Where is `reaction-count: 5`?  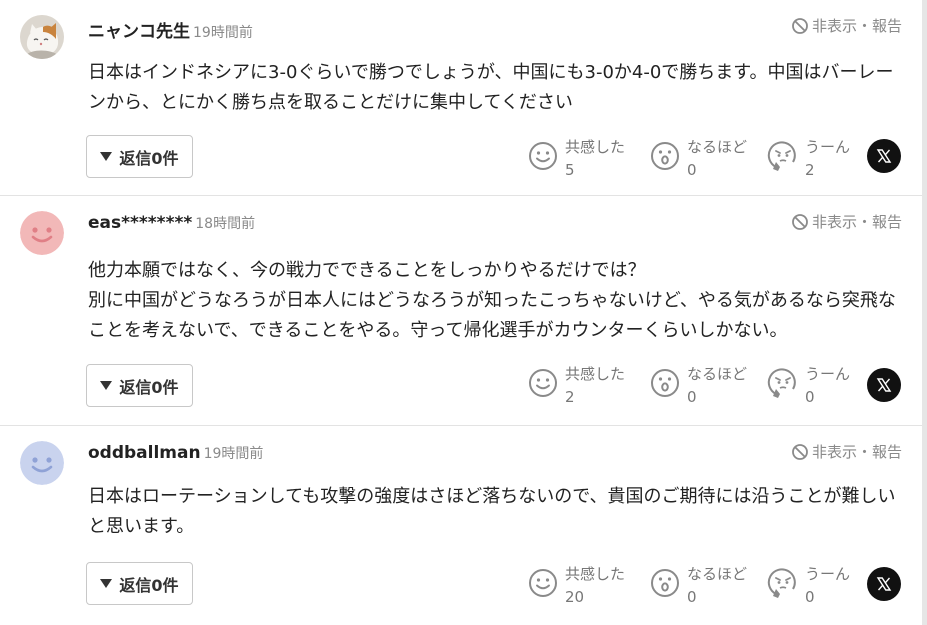
reaction-count: 5 is located at coordinates (570, 170).